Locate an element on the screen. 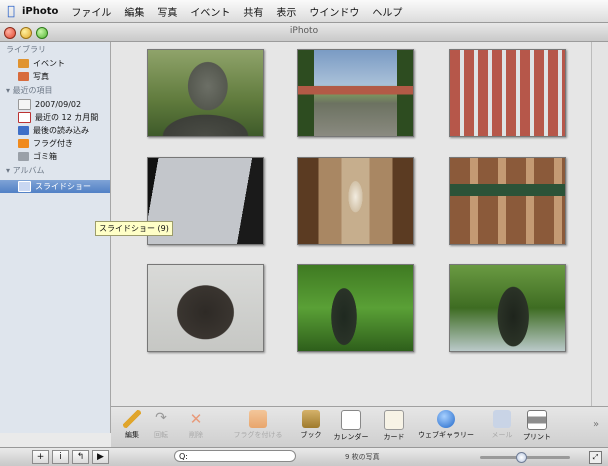  mail-label: メール is located at coordinates (502, 435).